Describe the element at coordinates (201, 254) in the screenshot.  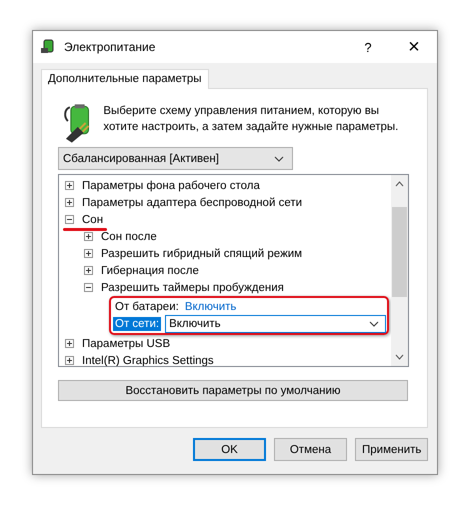
I see `tree-item: Разрешить гибридный спящий режим` at that location.